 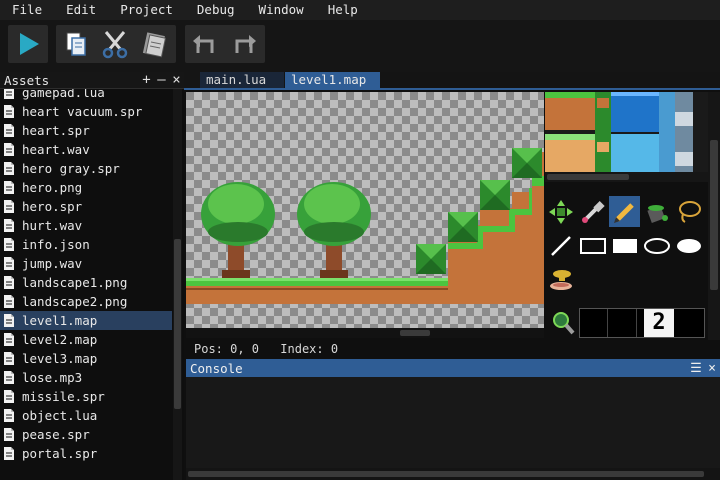 I want to click on file-item: heart.spr, so click(x=86, y=130).